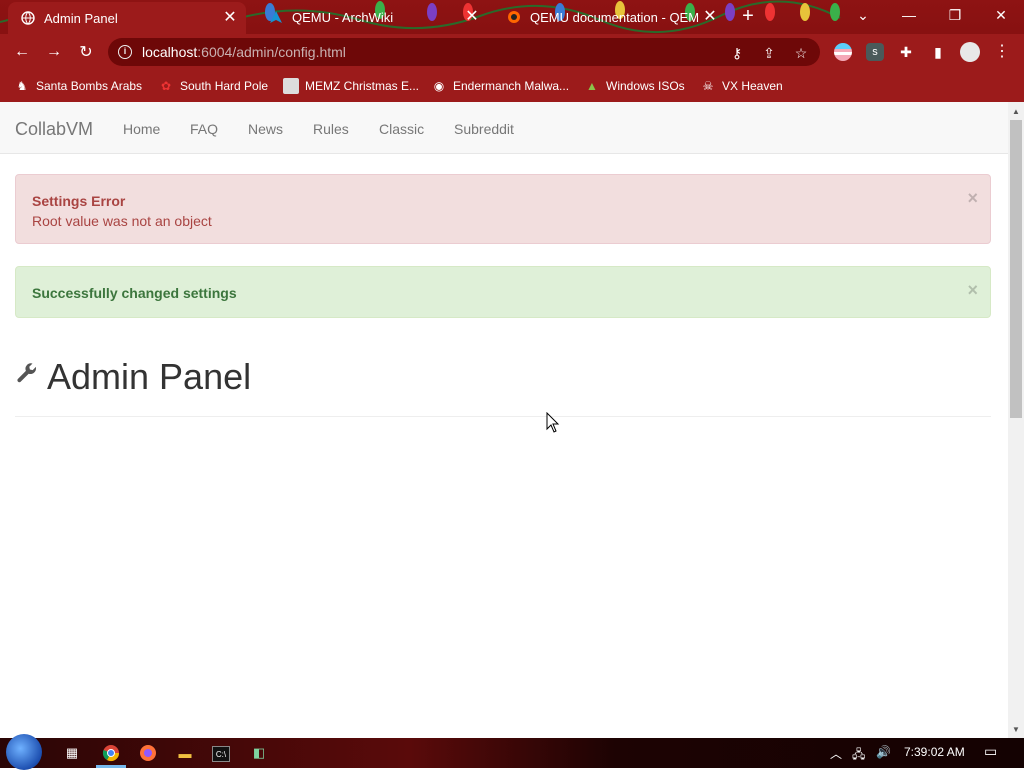 The image size is (1024, 770). Describe the element at coordinates (134, 293) in the screenshot. I see `success-message: Successfully changed settings` at that location.